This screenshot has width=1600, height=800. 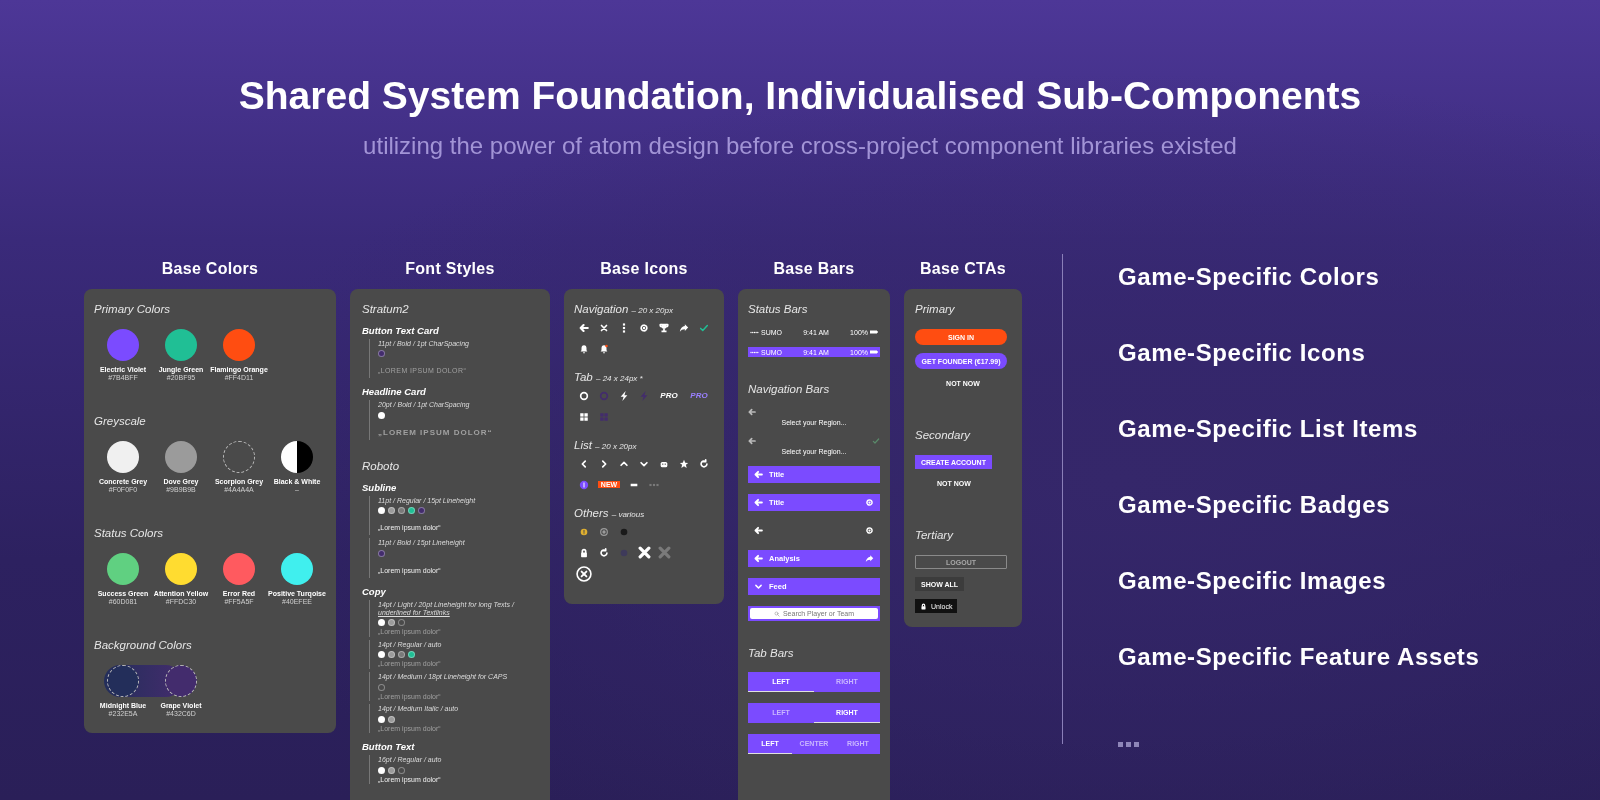 I want to click on icon-group-heading: List – 20 x 20px, so click(x=605, y=445).